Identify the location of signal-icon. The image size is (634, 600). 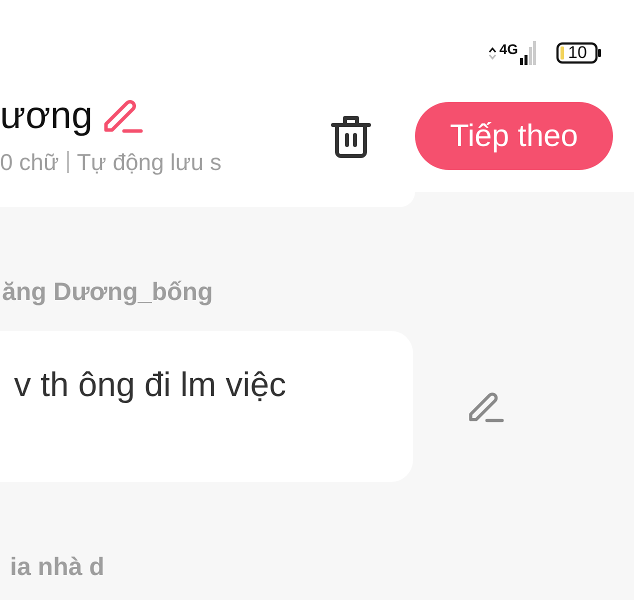
(528, 53).